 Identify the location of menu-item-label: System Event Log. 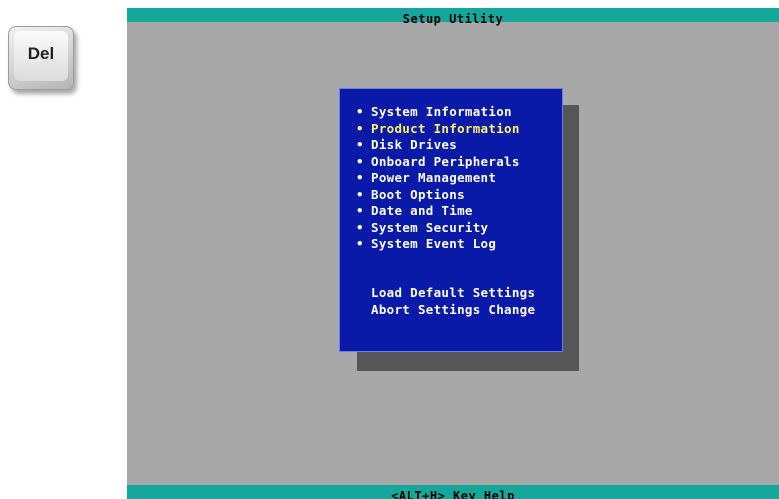
(434, 243).